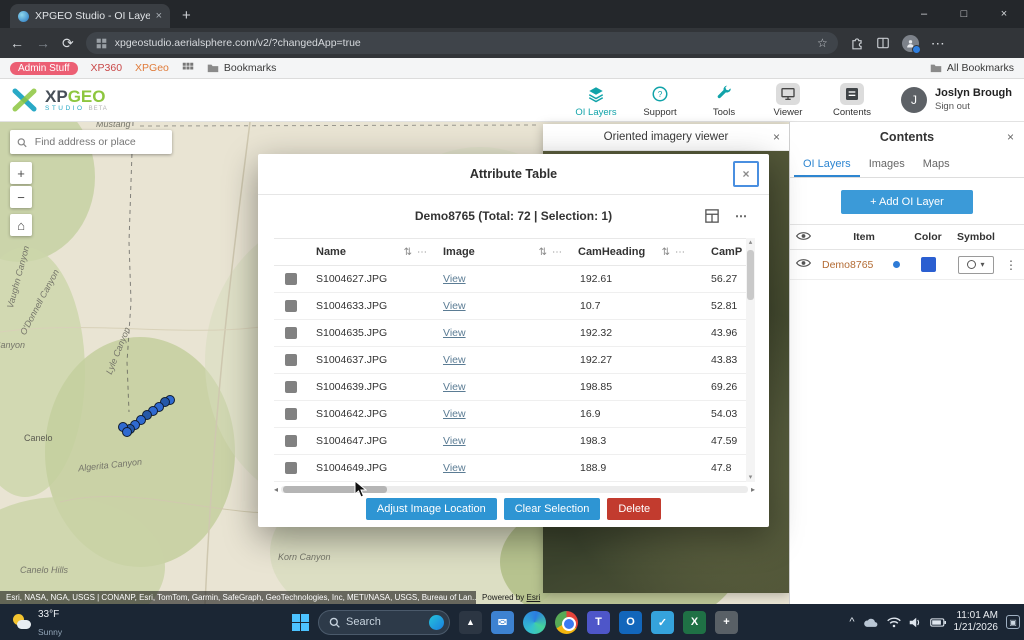  What do you see at coordinates (808, 237) in the screenshot?
I see `toggle-all-visibility-icon` at bounding box center [808, 237].